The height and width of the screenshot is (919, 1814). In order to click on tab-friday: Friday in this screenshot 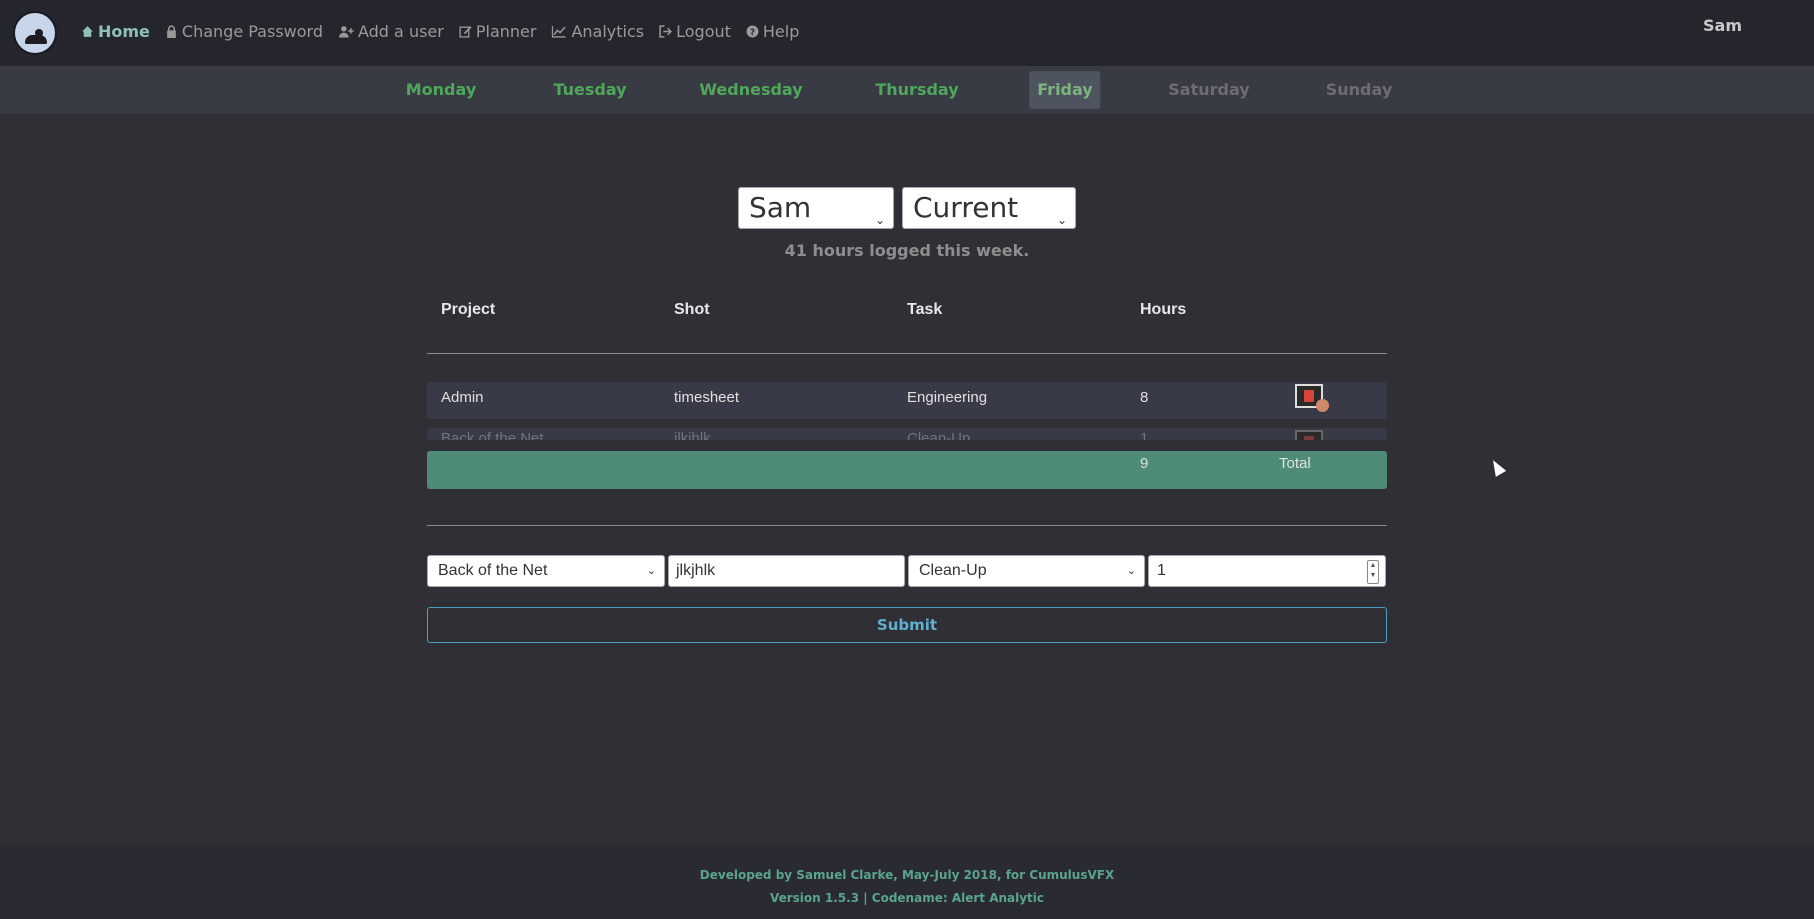, I will do `click(1065, 90)`.